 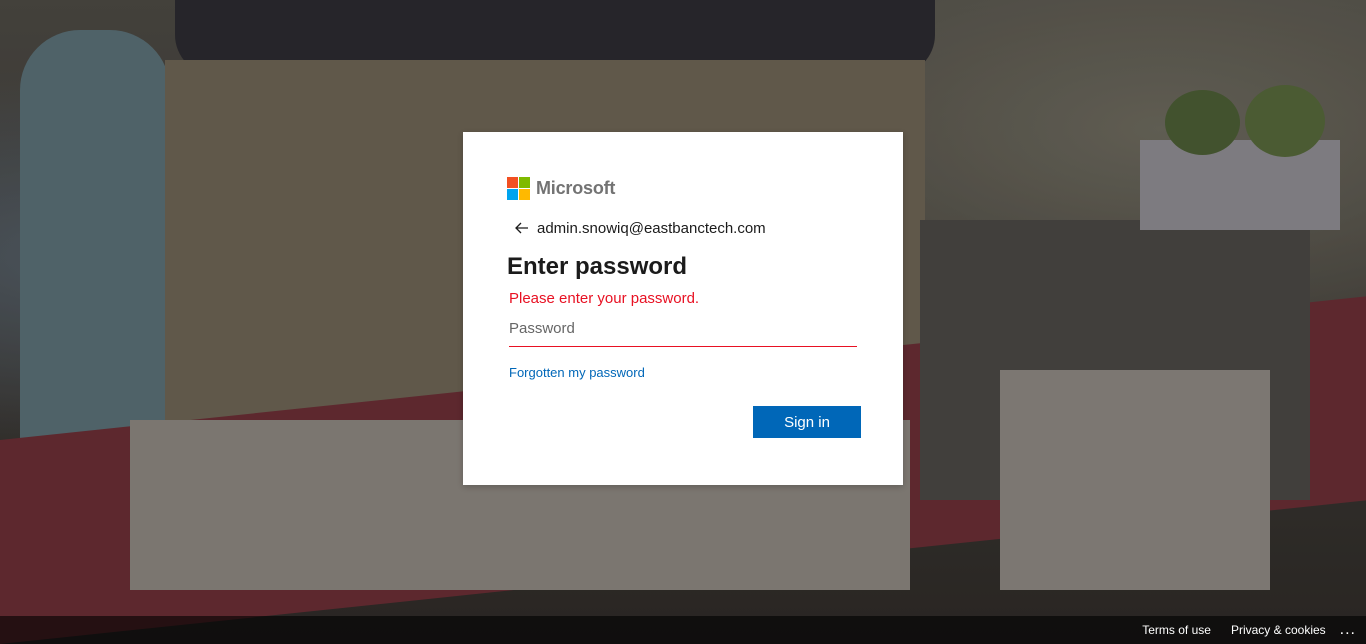 I want to click on terms-link: Terms of use, so click(x=1176, y=630).